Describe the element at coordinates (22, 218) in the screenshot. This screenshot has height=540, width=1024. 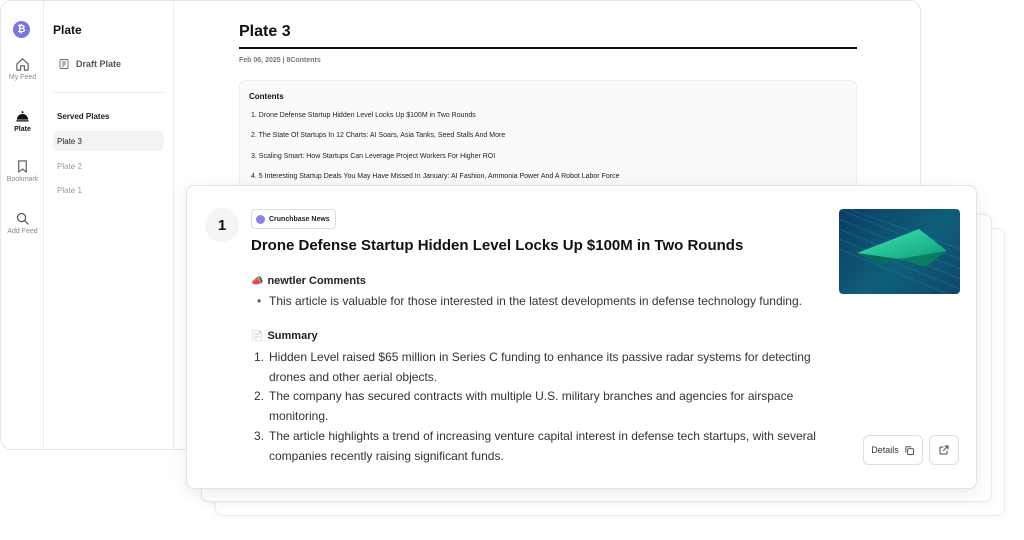
I see `search-icon` at that location.